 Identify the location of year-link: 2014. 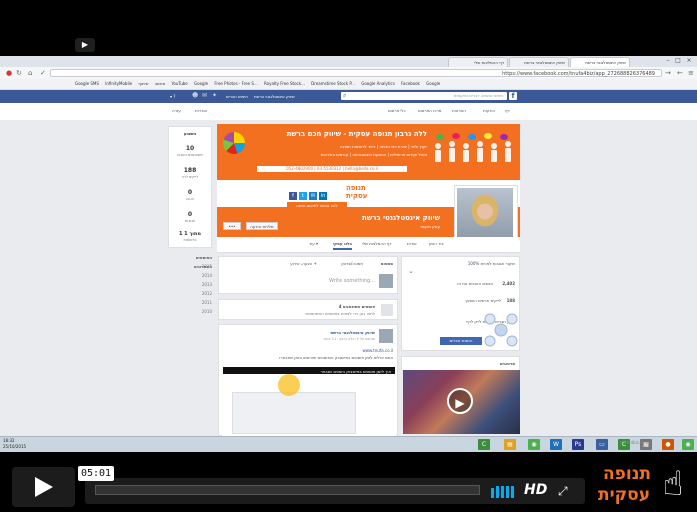
(199, 275).